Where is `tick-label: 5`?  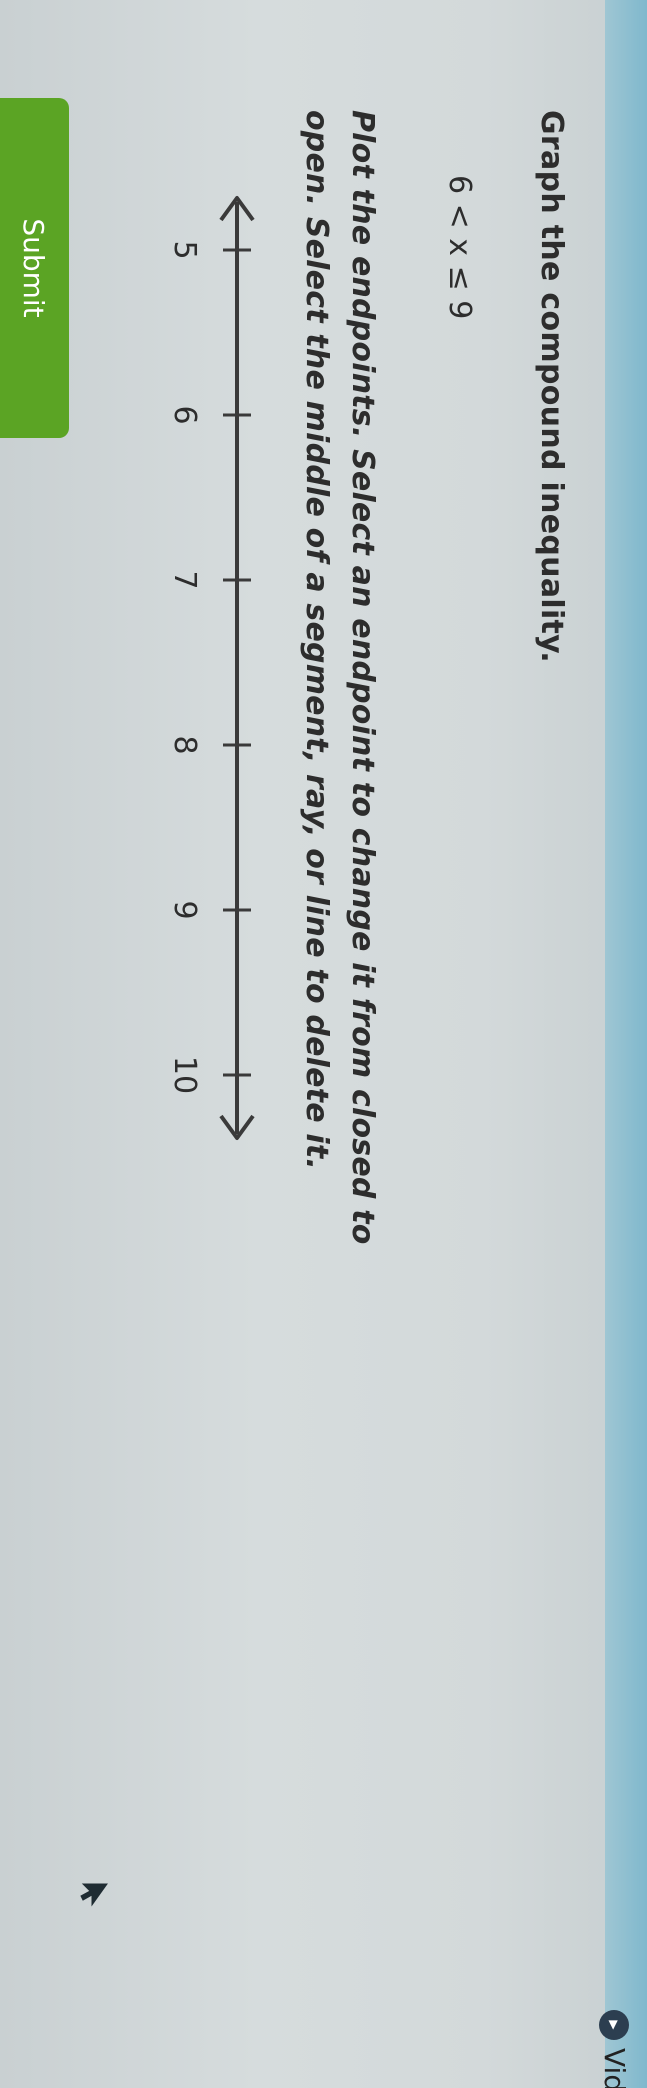
tick-label: 5 is located at coordinates (184, 249).